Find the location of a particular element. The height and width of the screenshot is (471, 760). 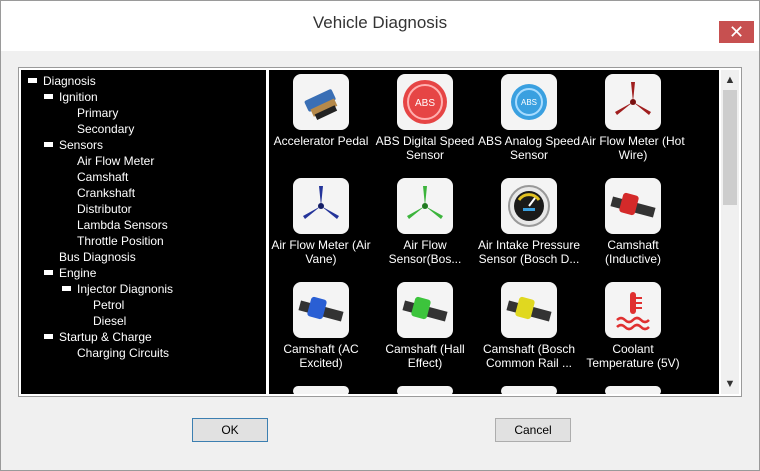

tree-item-distributor: Distributor is located at coordinates (104, 209).